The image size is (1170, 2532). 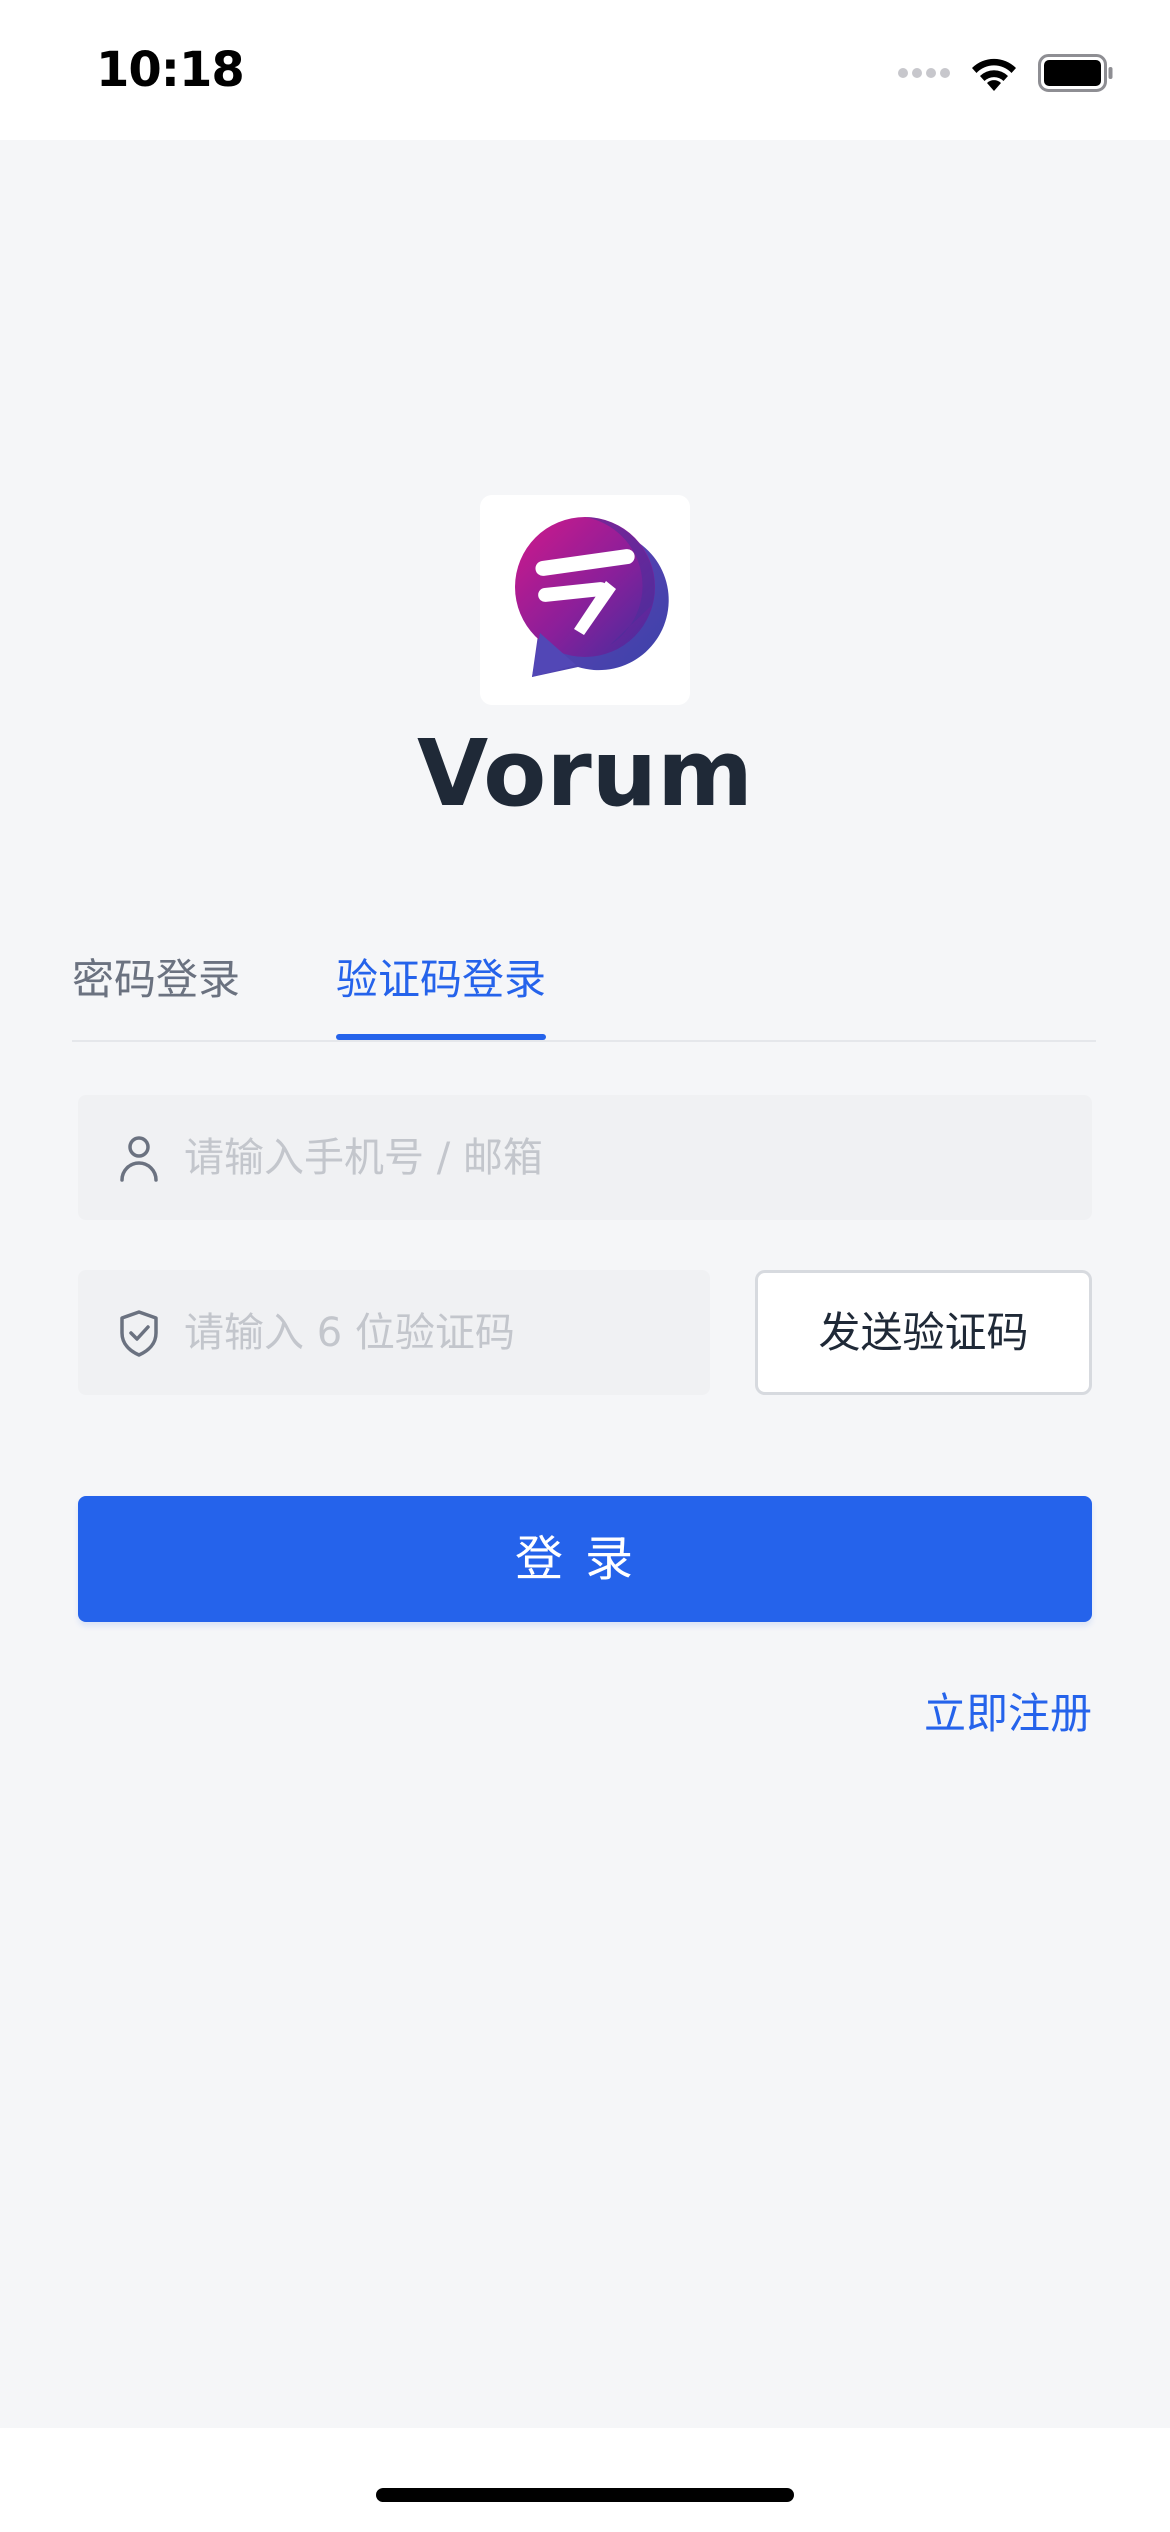 What do you see at coordinates (924, 73) in the screenshot?
I see `cellular-signal-icon` at bounding box center [924, 73].